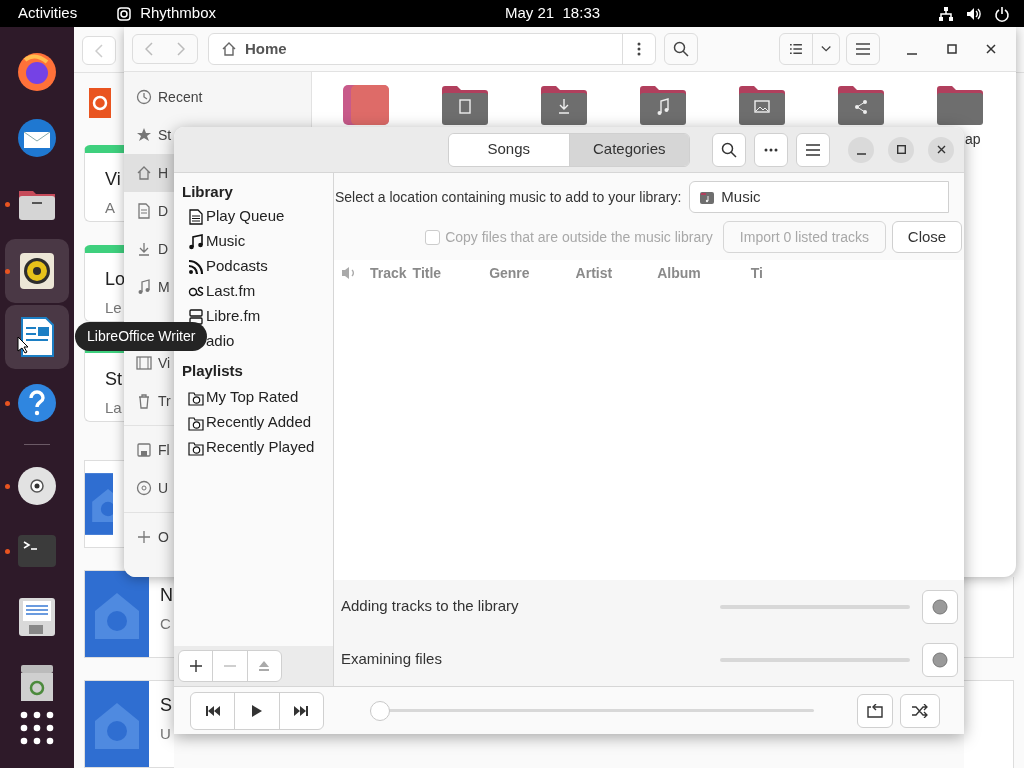 The width and height of the screenshot is (1024, 768). I want to click on stop-icon, so click(940, 659).